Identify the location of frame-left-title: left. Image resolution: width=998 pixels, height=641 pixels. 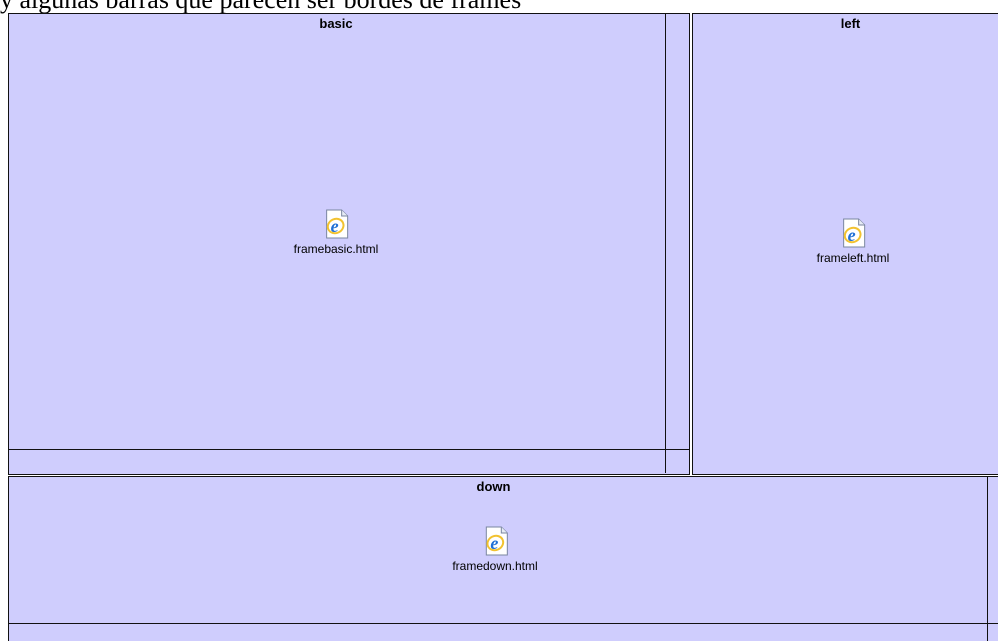
(850, 23).